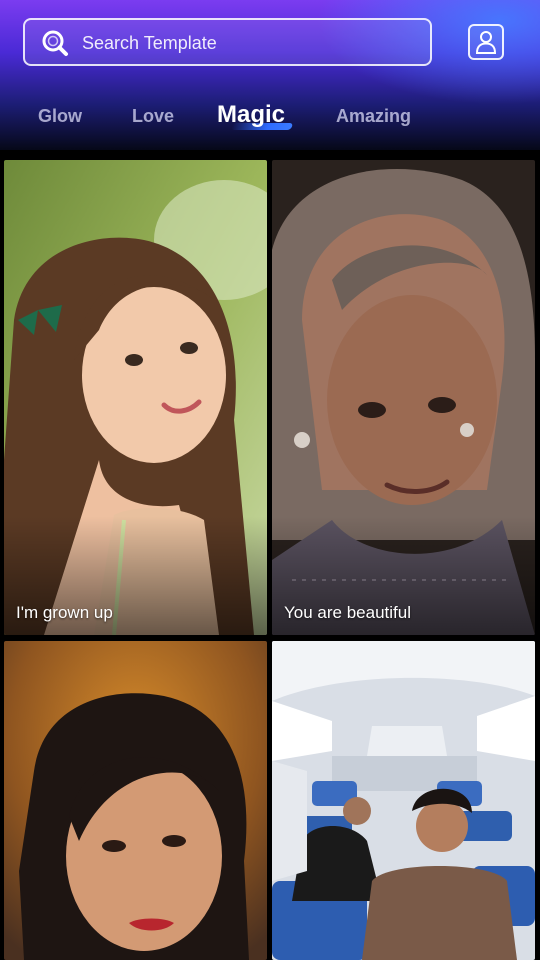  What do you see at coordinates (227, 42) in the screenshot?
I see `search-bar: Search Template` at bounding box center [227, 42].